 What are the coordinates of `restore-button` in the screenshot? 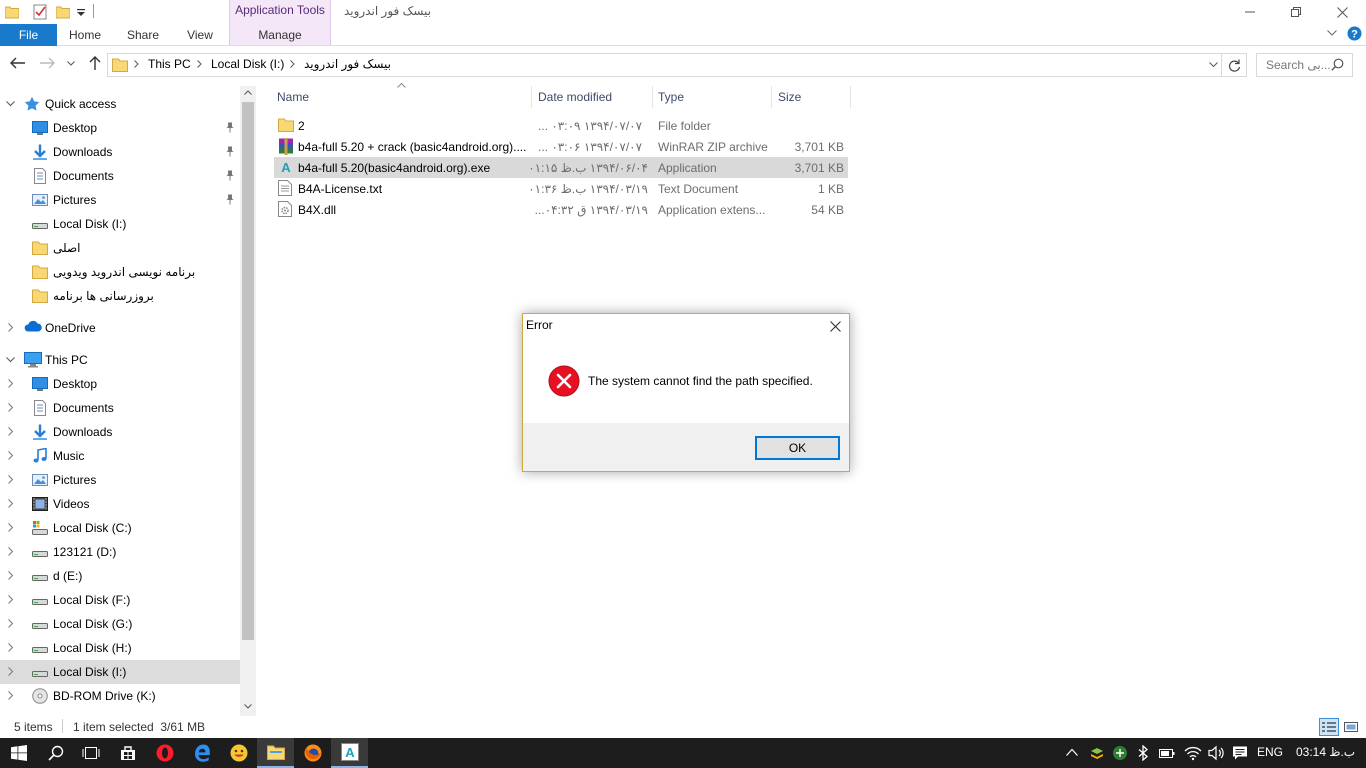 It's located at (1296, 12).